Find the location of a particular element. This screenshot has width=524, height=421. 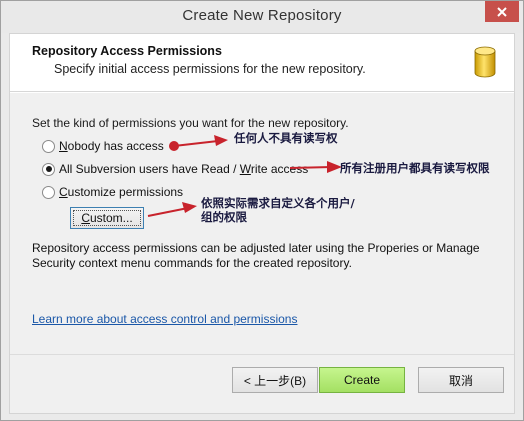

radio-option-nobody: Nobody has access is located at coordinates (103, 146).